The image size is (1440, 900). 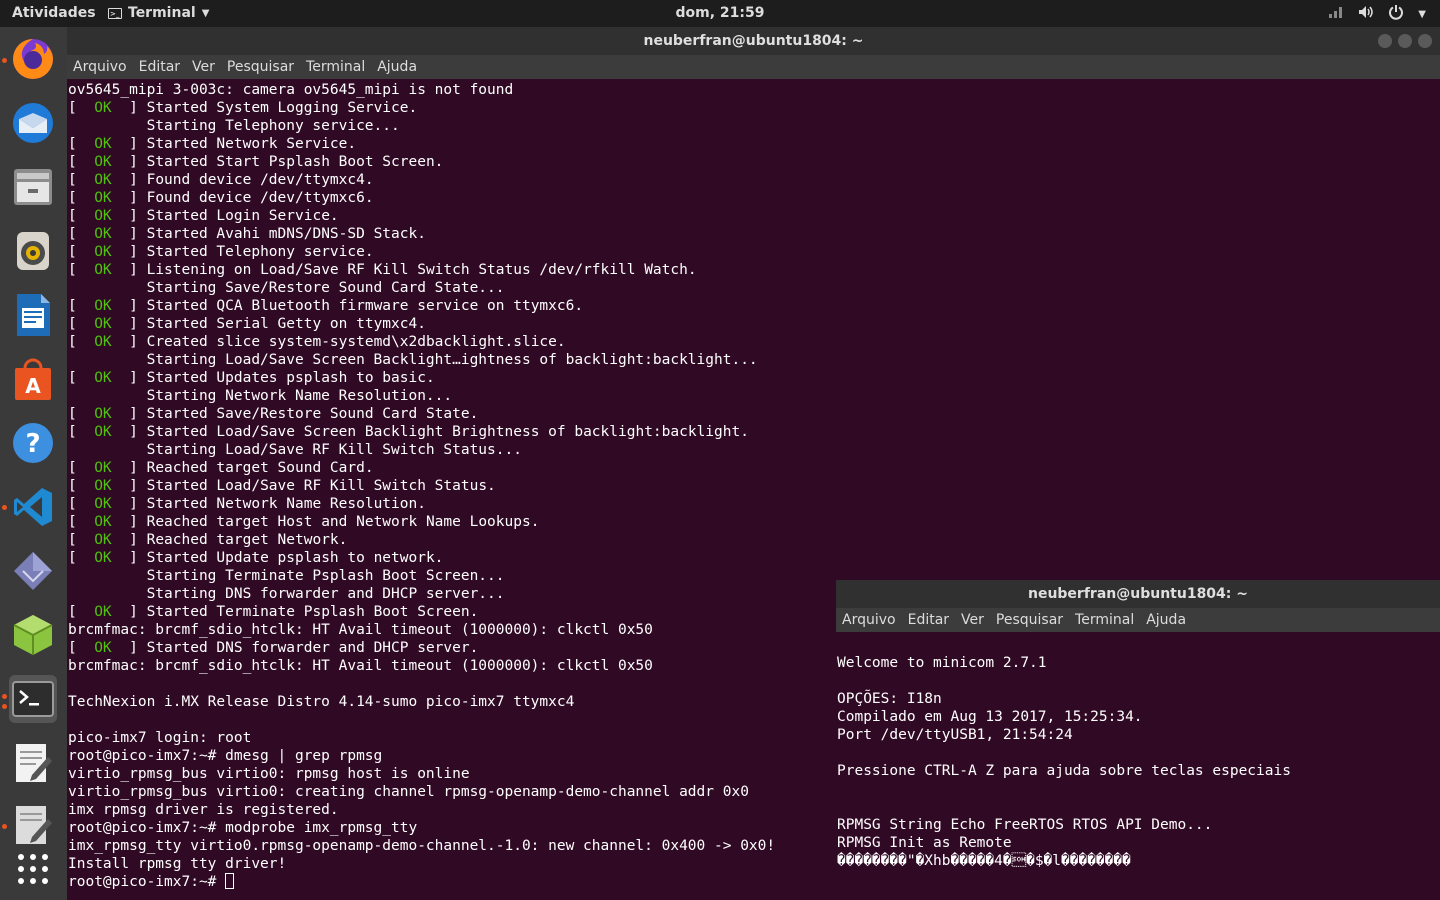 I want to click on grid-icon, so click(x=33, y=869).